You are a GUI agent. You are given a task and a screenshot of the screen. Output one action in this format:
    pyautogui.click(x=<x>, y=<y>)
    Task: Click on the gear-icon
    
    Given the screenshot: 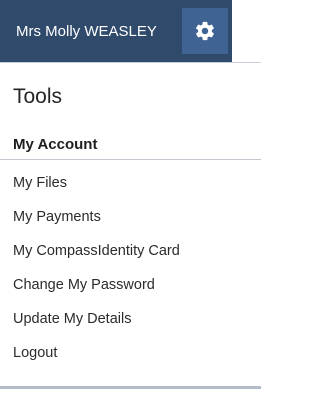 What is the action you would take?
    pyautogui.click(x=205, y=31)
    